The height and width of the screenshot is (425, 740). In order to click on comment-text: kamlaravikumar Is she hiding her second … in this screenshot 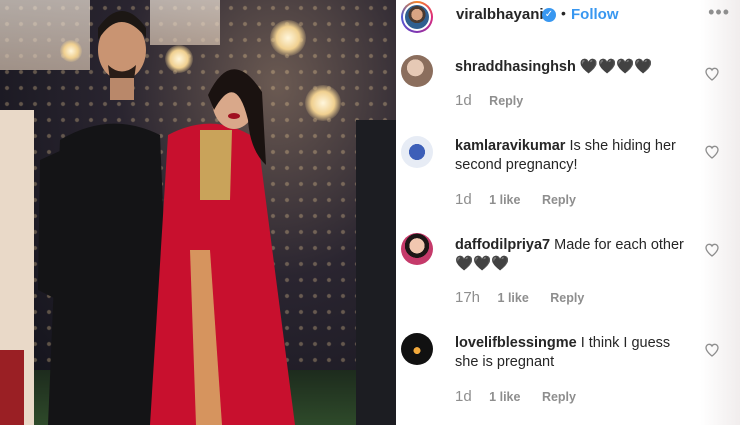, I will do `click(575, 156)`.